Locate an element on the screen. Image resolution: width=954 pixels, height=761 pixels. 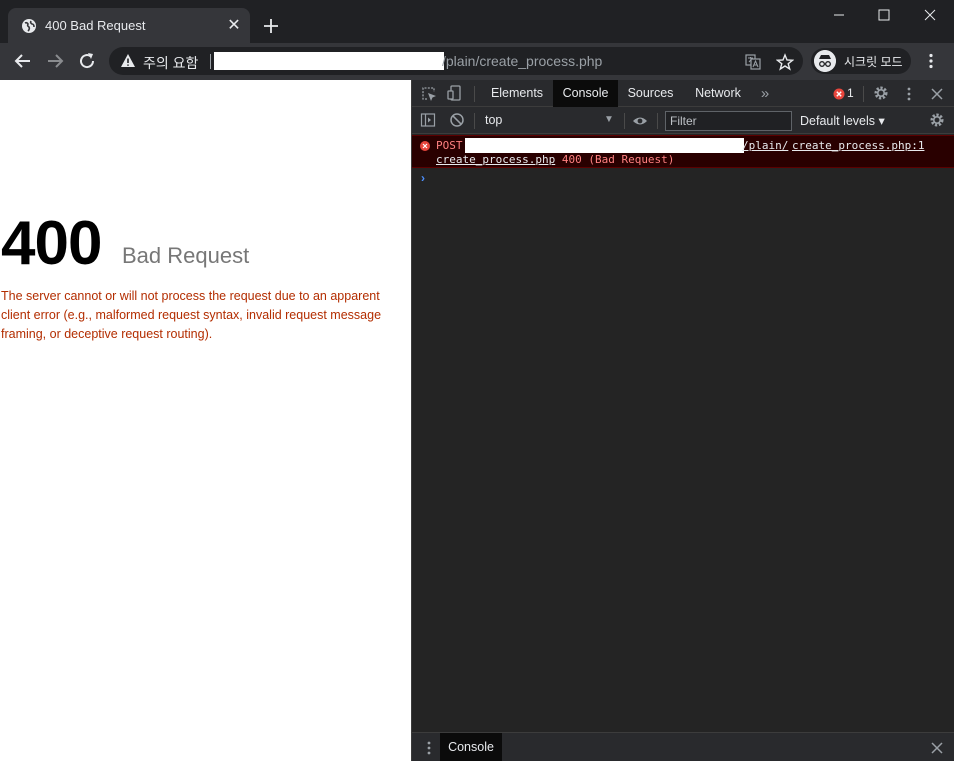
console-toolbar: top ▼ Default levels ▾ is located at coordinates (683, 120).